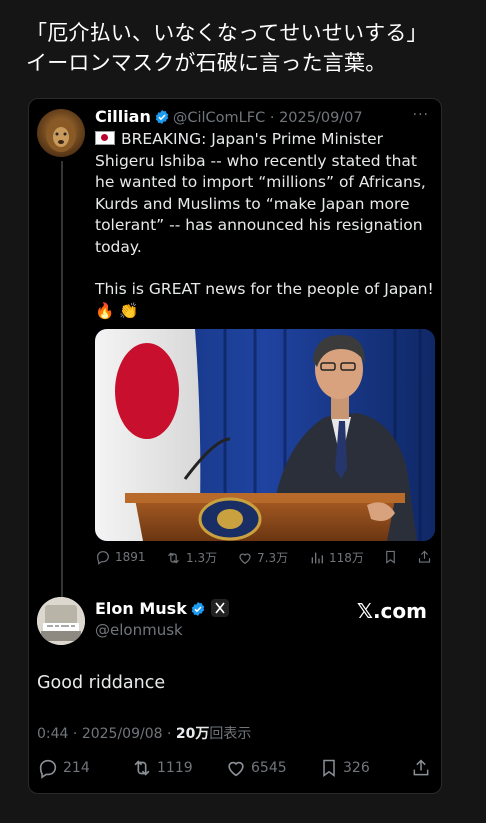  What do you see at coordinates (391, 611) in the screenshot?
I see `x-brand-logo: 𝕏.com` at bounding box center [391, 611].